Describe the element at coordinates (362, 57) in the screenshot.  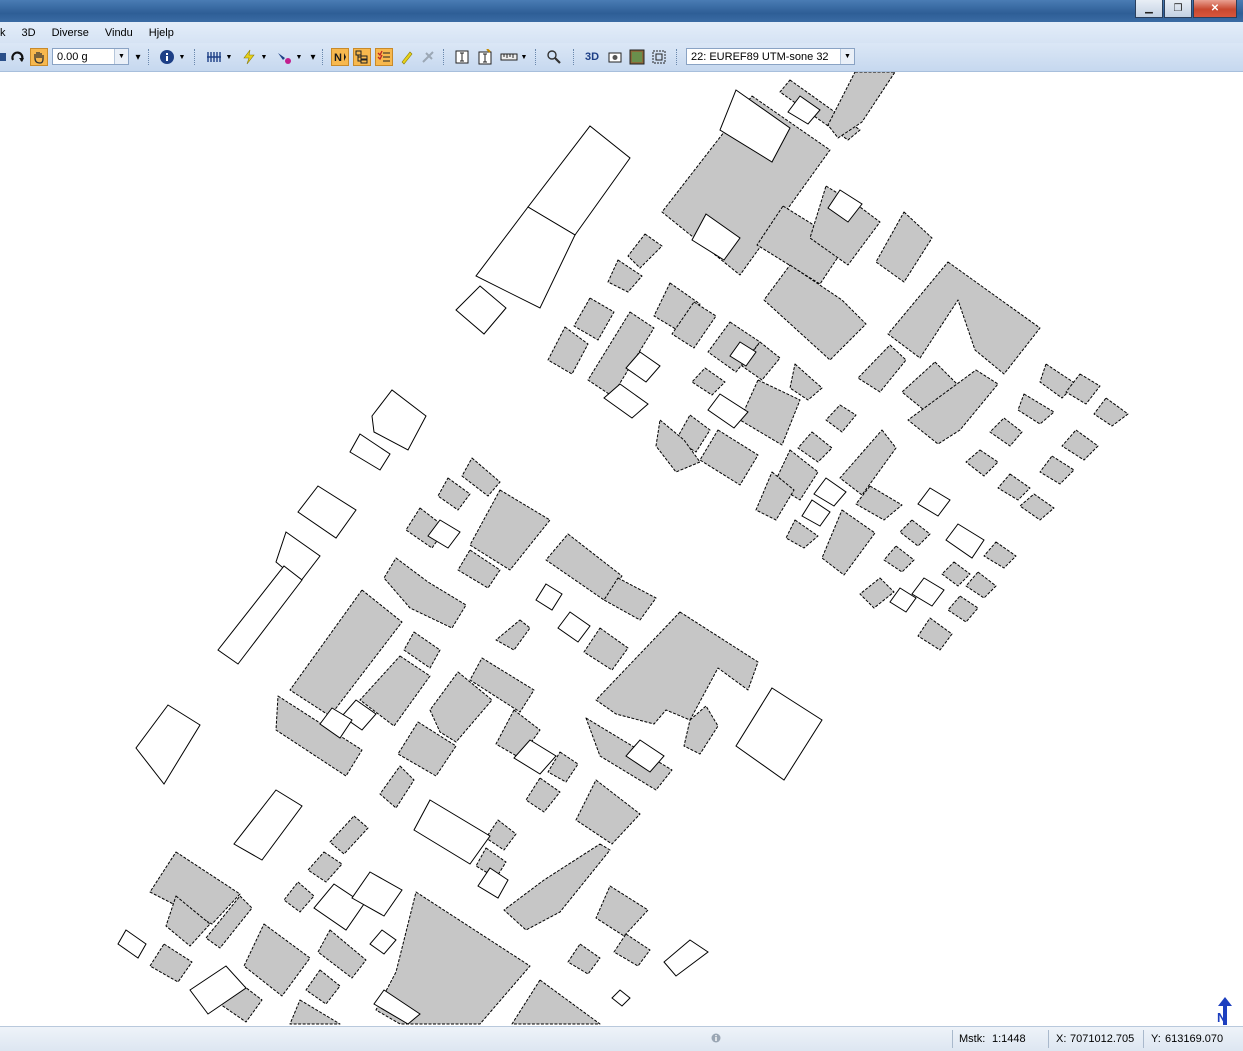
I see `layers-icon` at that location.